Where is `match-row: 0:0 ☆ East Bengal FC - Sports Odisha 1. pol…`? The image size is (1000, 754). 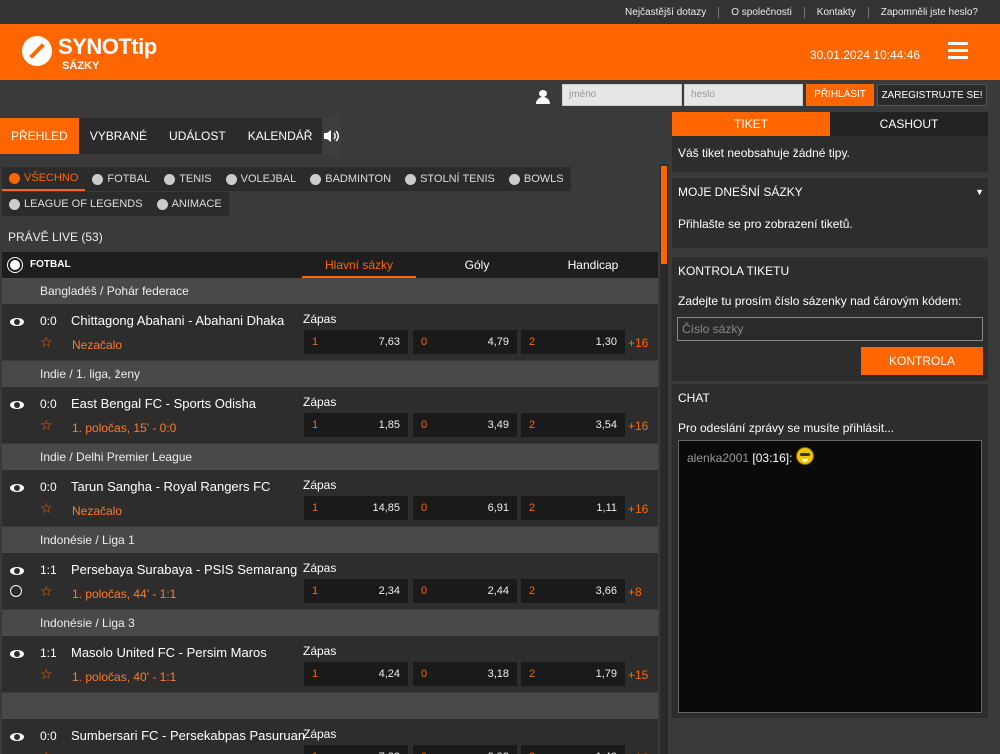 match-row: 0:0 ☆ East Bengal FC - Sports Odisha 1. pol… is located at coordinates (330, 415).